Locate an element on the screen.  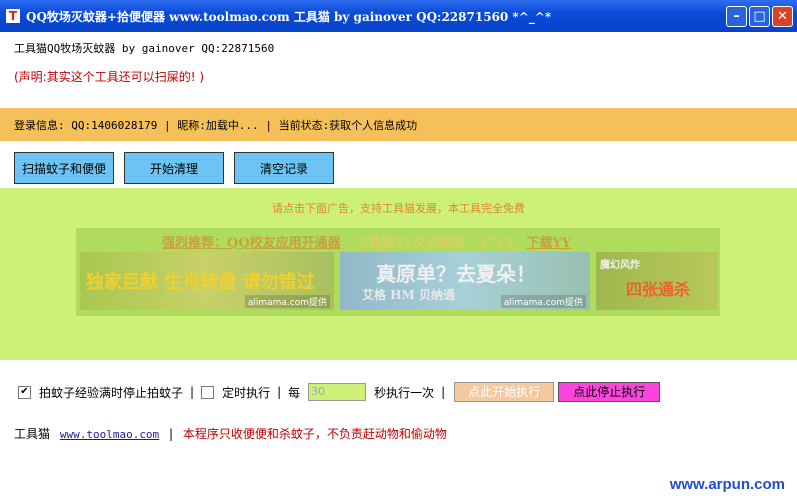
footer-brand: 工具猫 is located at coordinates (32, 434).